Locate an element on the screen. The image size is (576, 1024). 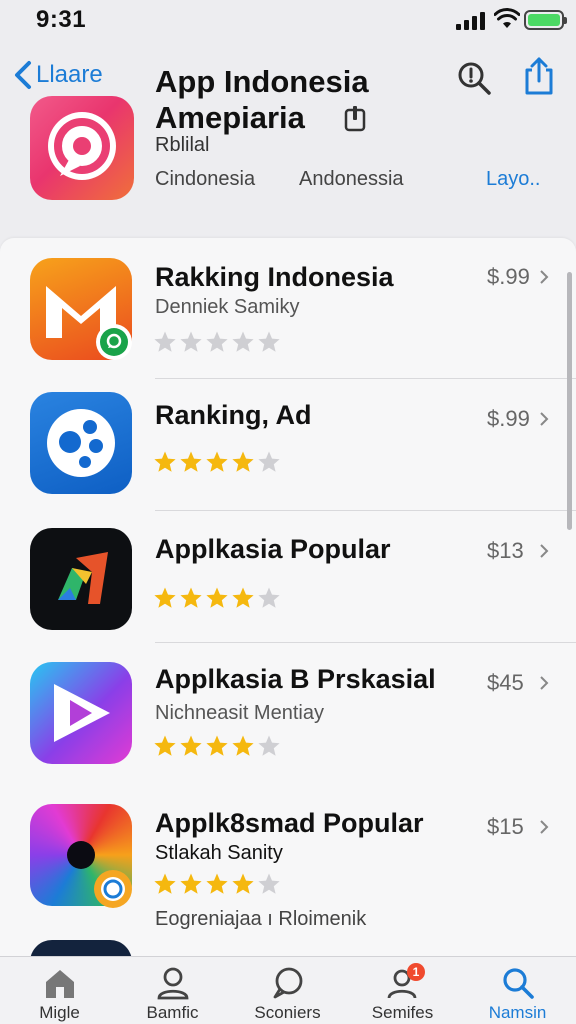
status-bar: 9:31 is located at coordinates (288, 22).